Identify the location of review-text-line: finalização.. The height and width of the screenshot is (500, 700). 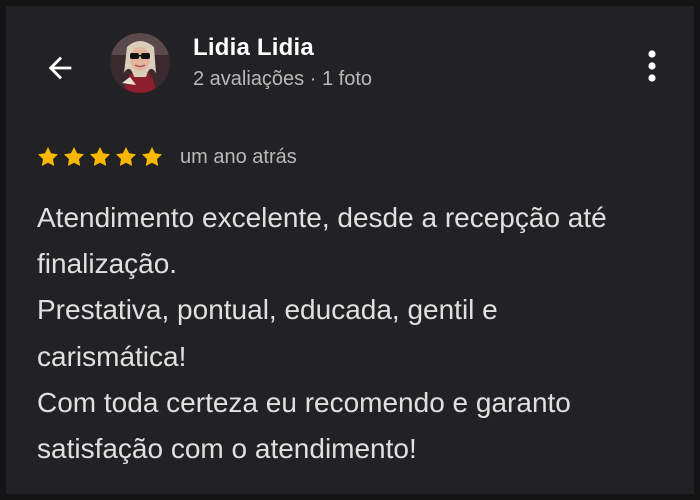
(107, 264).